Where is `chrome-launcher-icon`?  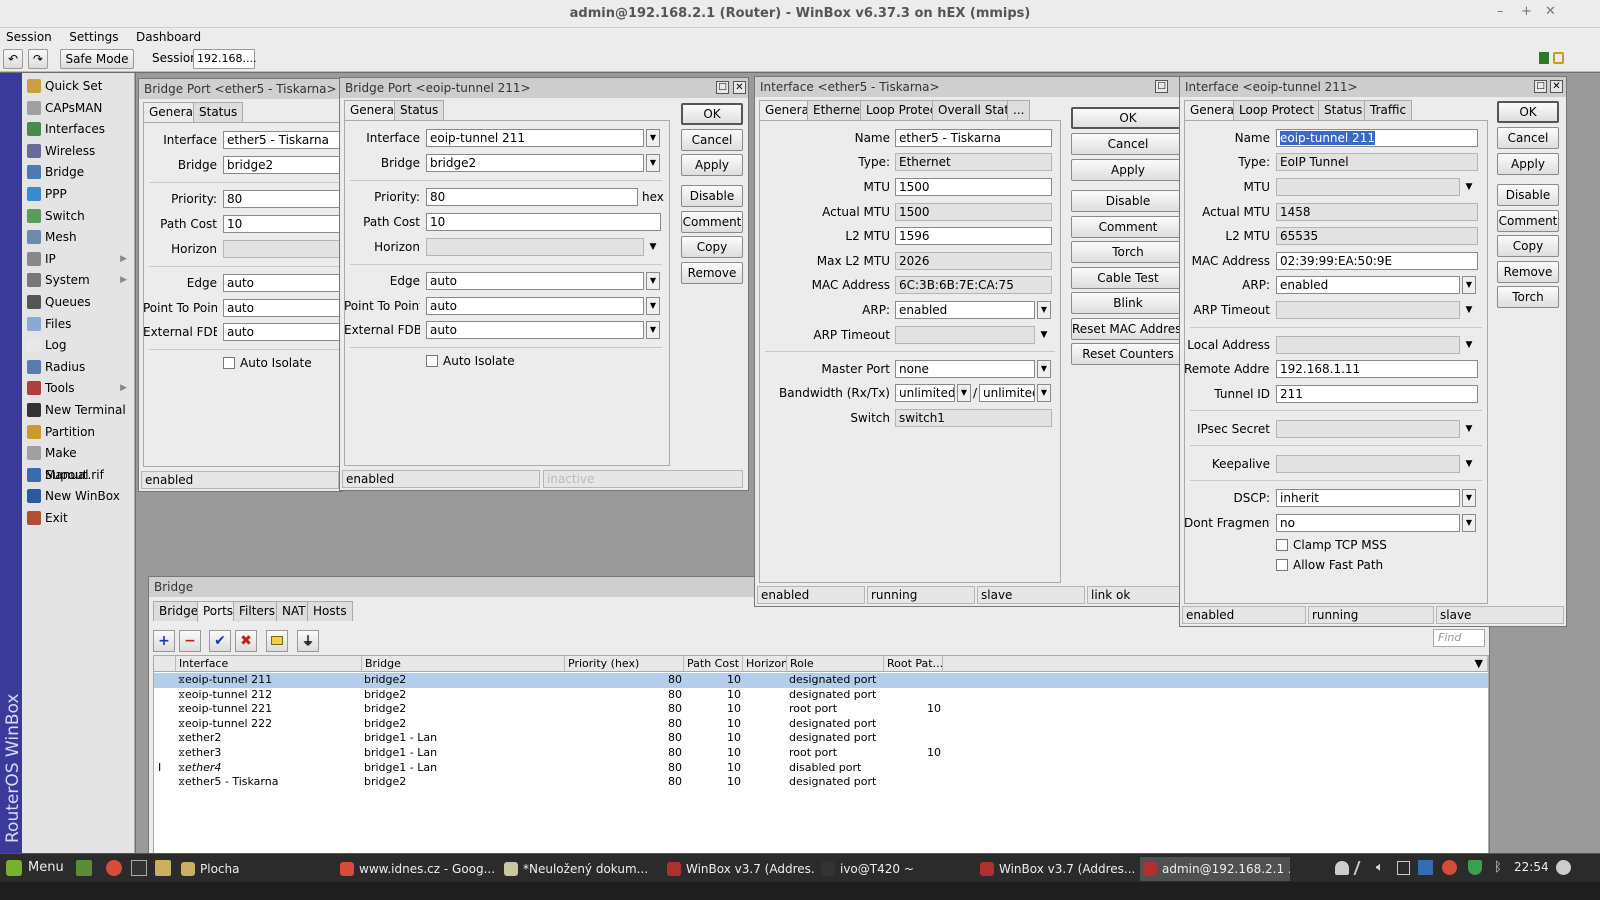
chrome-launcher-icon is located at coordinates (114, 868).